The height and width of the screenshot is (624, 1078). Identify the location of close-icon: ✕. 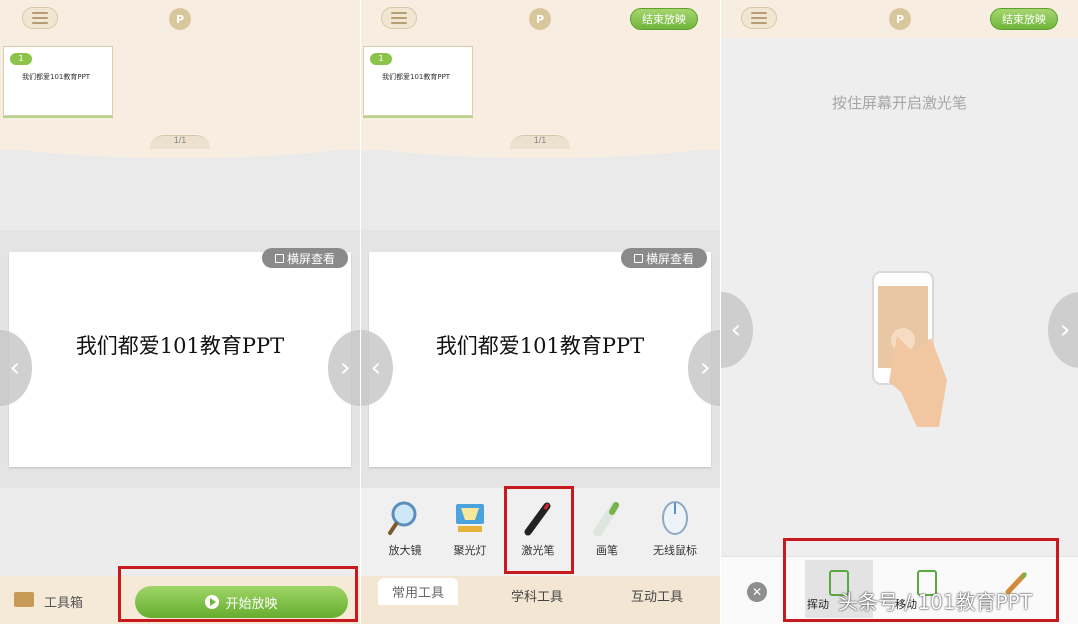
(757, 592).